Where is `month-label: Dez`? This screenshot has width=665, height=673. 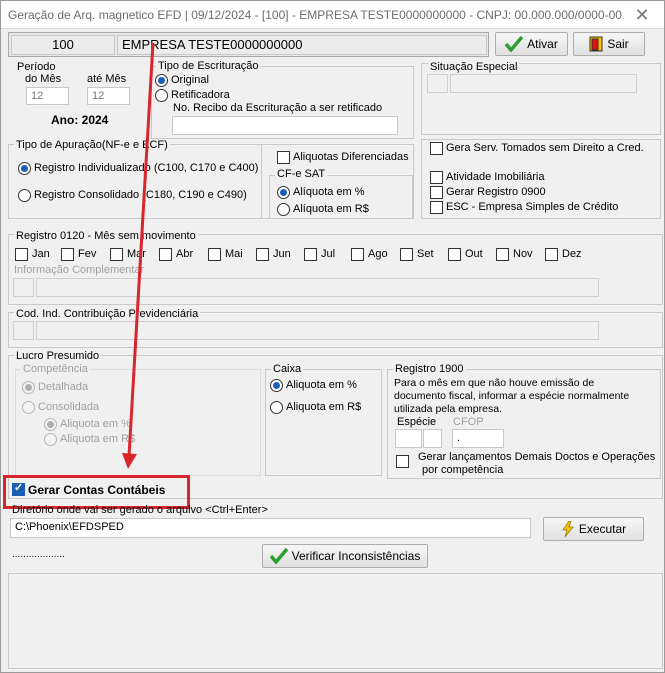 month-label: Dez is located at coordinates (572, 254).